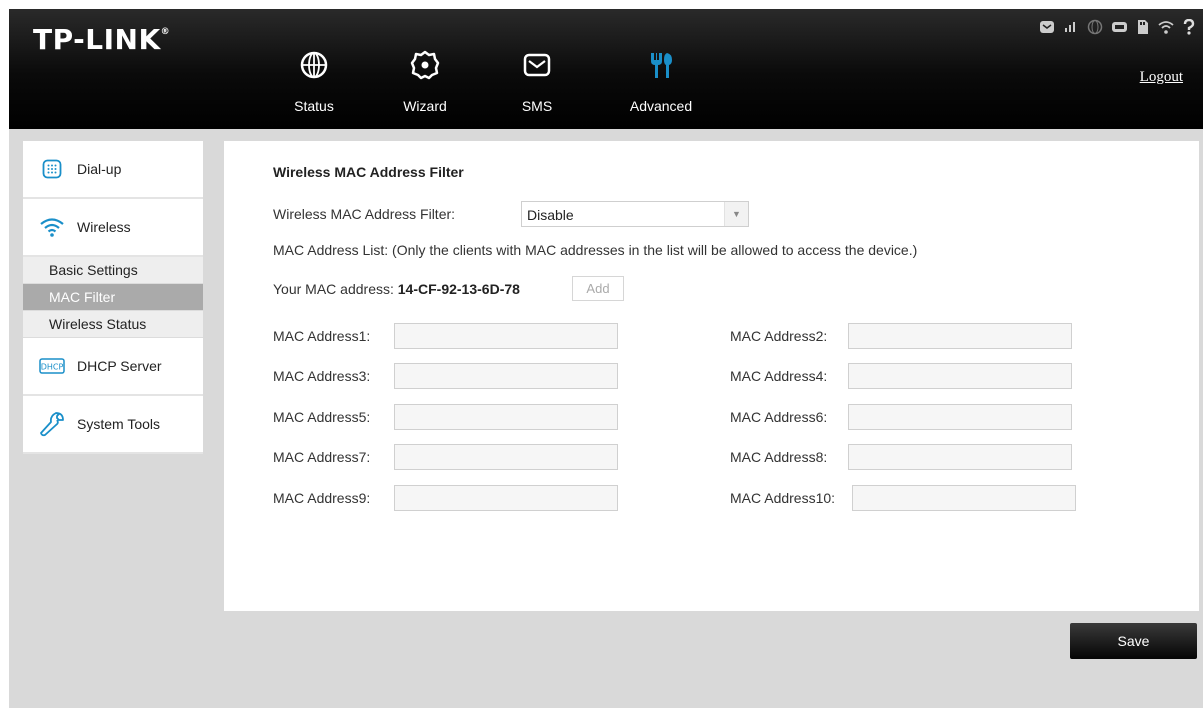 This screenshot has height=708, width=1203. What do you see at coordinates (1071, 27) in the screenshot?
I see `signal-icon` at bounding box center [1071, 27].